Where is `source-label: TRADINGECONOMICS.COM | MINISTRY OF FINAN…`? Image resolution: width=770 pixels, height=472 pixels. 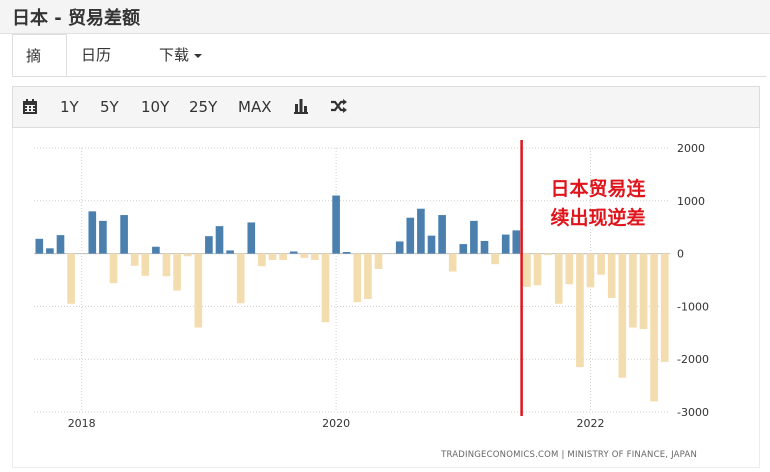 source-label: TRADINGECONOMICS.COM | MINISTRY OF FINAN… is located at coordinates (568, 455).